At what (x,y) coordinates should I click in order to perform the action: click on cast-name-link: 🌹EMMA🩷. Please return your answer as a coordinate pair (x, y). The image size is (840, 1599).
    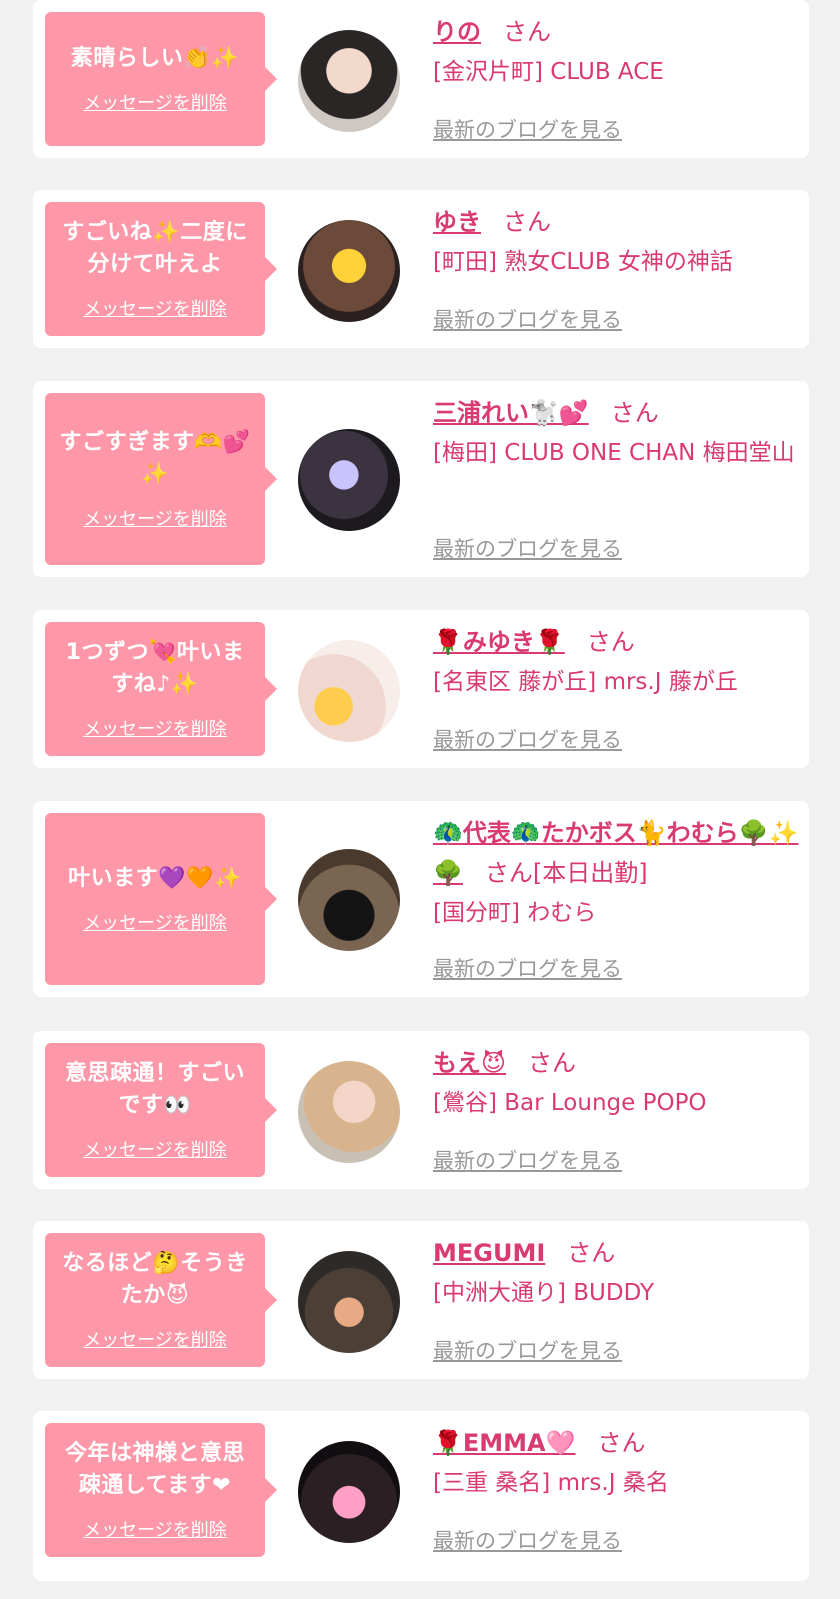
    Looking at the image, I should click on (504, 1443).